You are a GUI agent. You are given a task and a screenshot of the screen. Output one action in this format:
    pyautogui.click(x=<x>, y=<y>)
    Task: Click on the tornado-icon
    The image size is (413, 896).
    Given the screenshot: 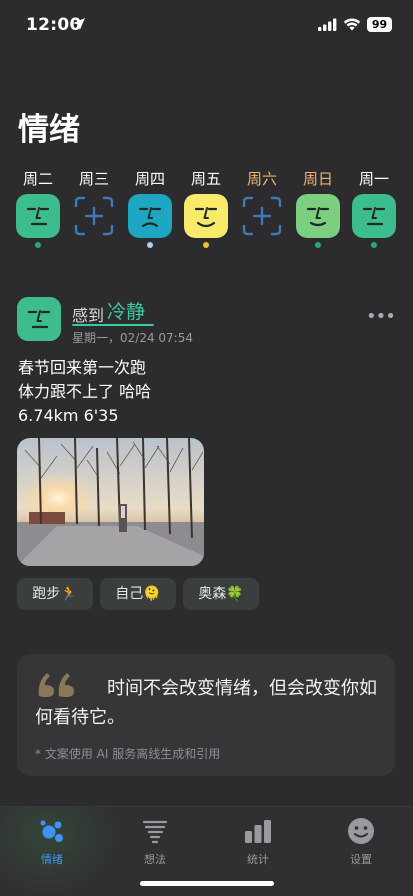 What is the action you would take?
    pyautogui.click(x=155, y=832)
    